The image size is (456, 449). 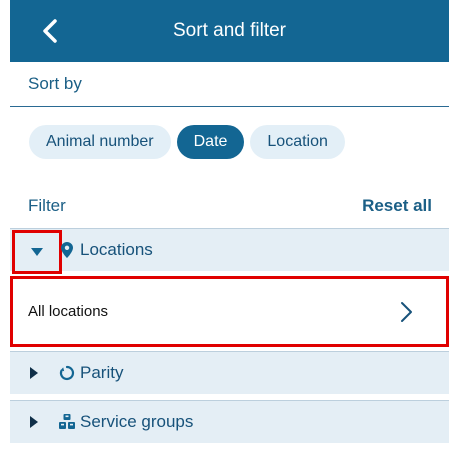 I want to click on expand-toggle-service-groups, so click(x=34, y=422).